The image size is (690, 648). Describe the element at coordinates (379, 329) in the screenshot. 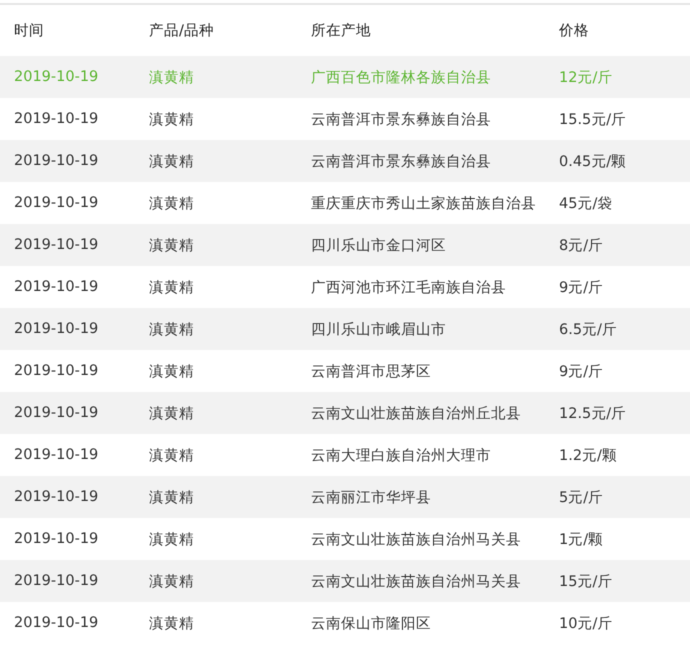

I see `table-cell-text: 四川乐山市峨眉山市` at that location.